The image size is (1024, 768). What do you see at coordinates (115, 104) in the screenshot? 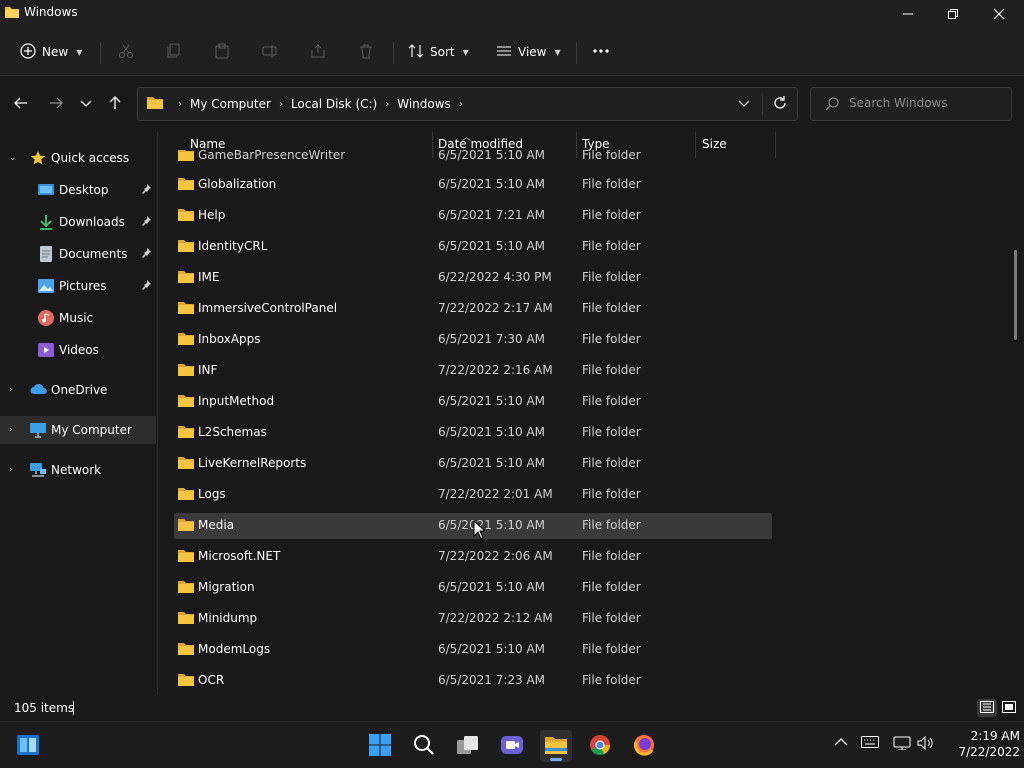
I see `up-button` at bounding box center [115, 104].